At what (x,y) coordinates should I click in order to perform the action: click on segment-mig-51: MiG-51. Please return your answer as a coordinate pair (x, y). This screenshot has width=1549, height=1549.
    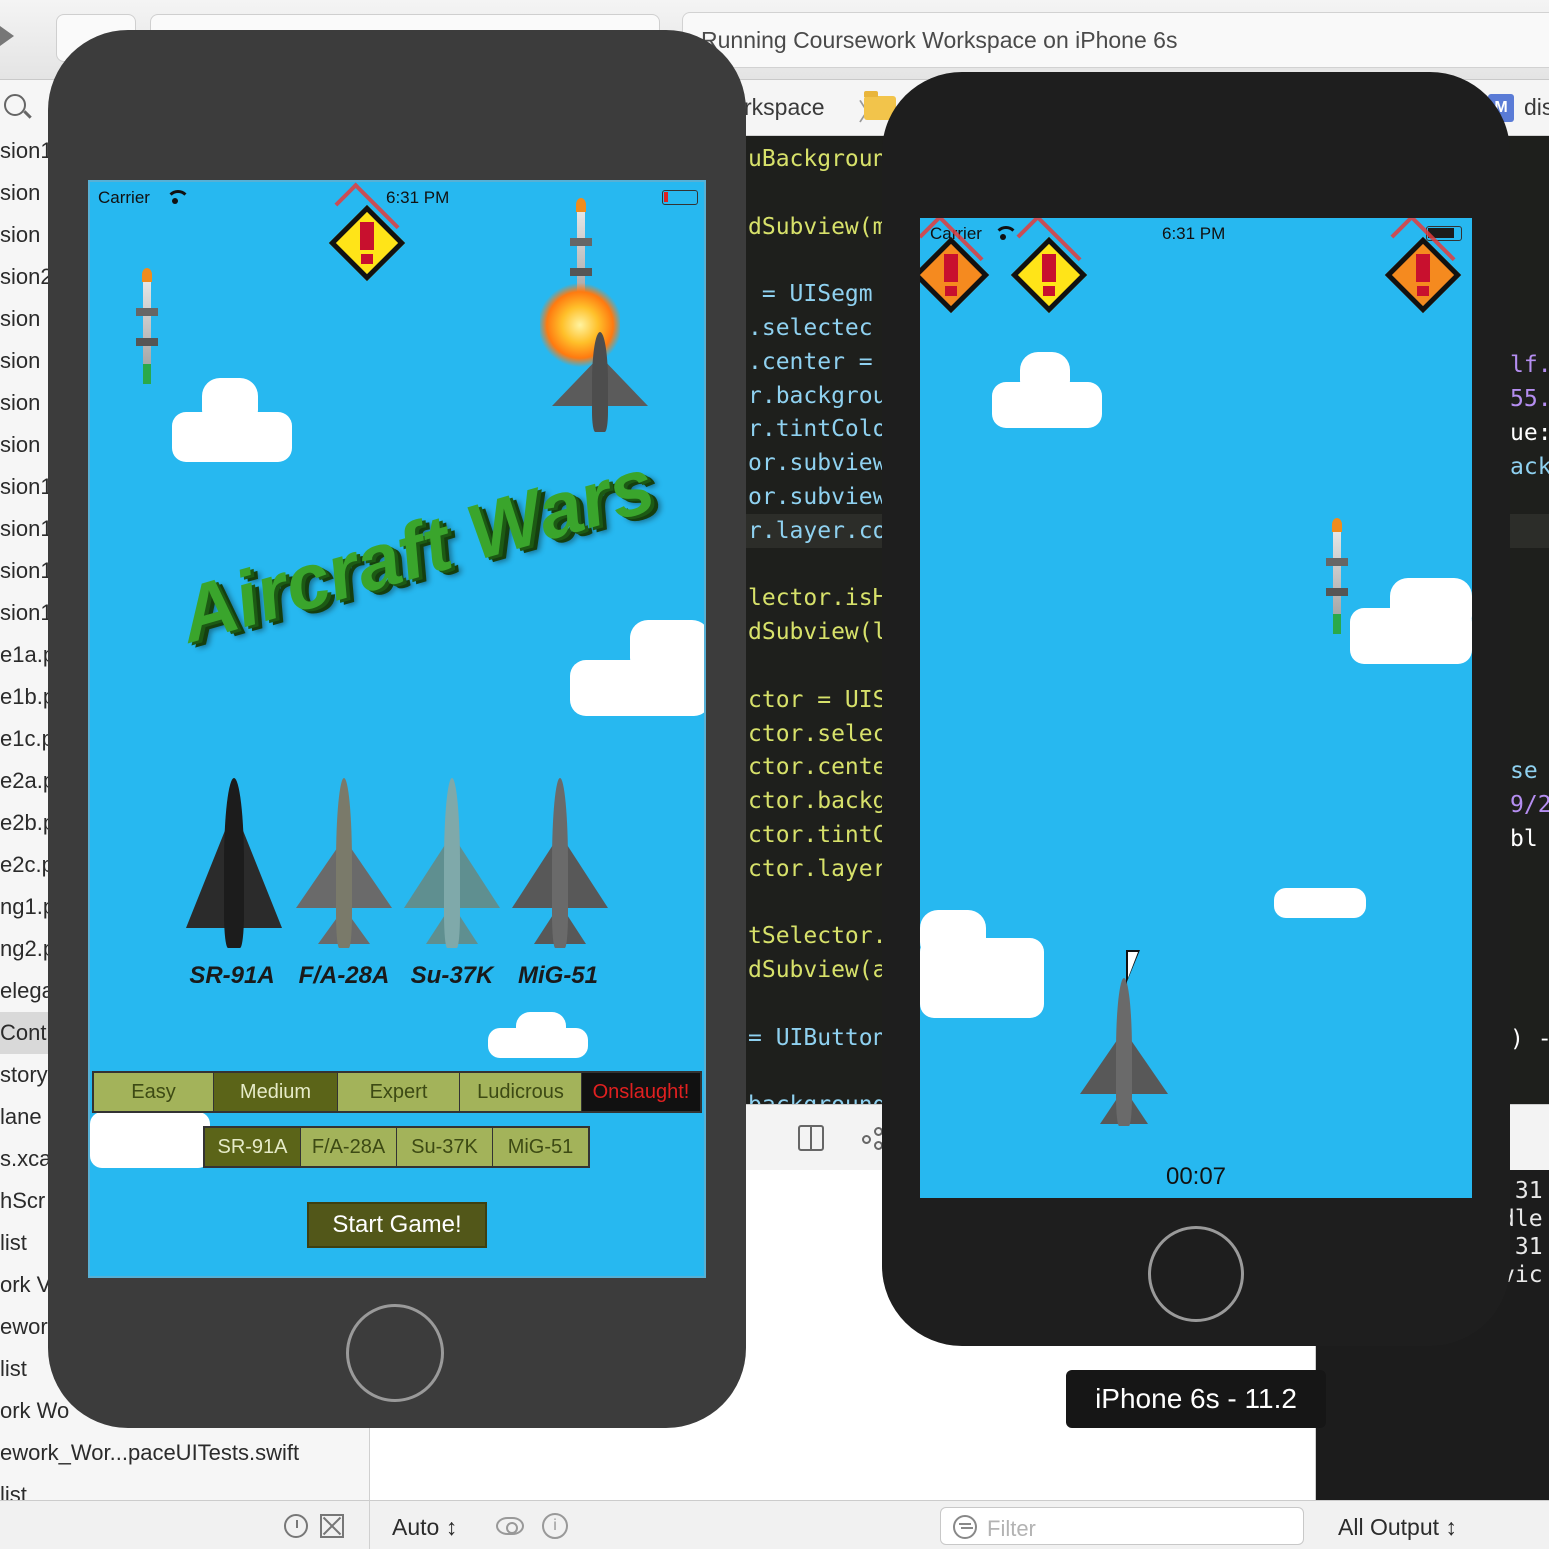
    Looking at the image, I should click on (540, 1147).